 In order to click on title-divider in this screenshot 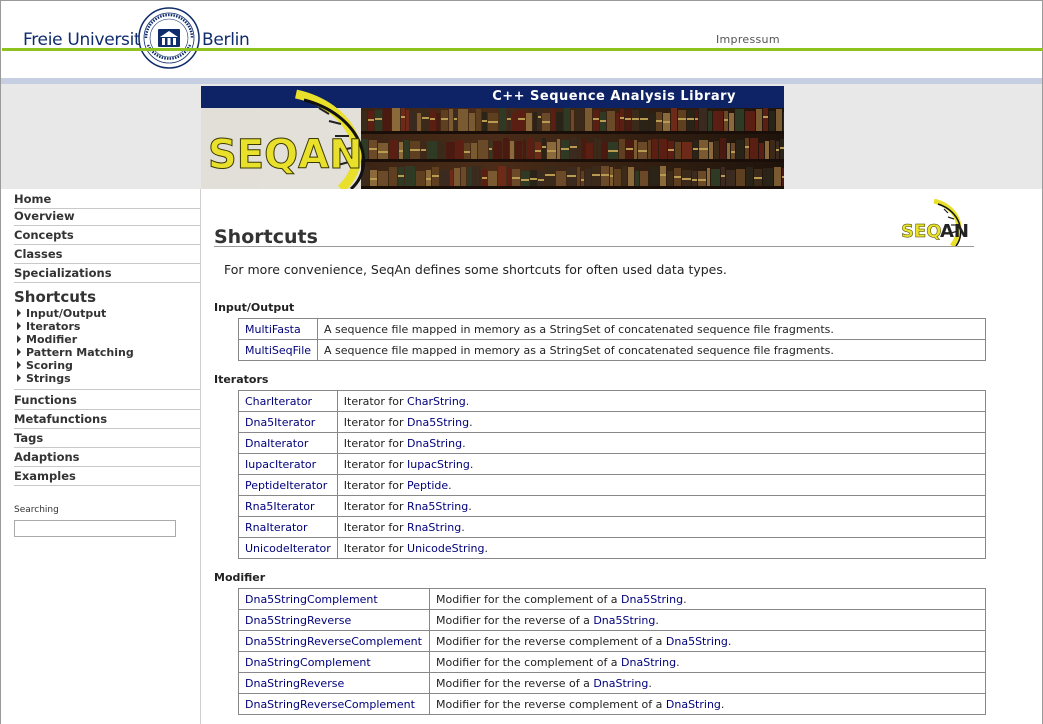, I will do `click(594, 246)`.